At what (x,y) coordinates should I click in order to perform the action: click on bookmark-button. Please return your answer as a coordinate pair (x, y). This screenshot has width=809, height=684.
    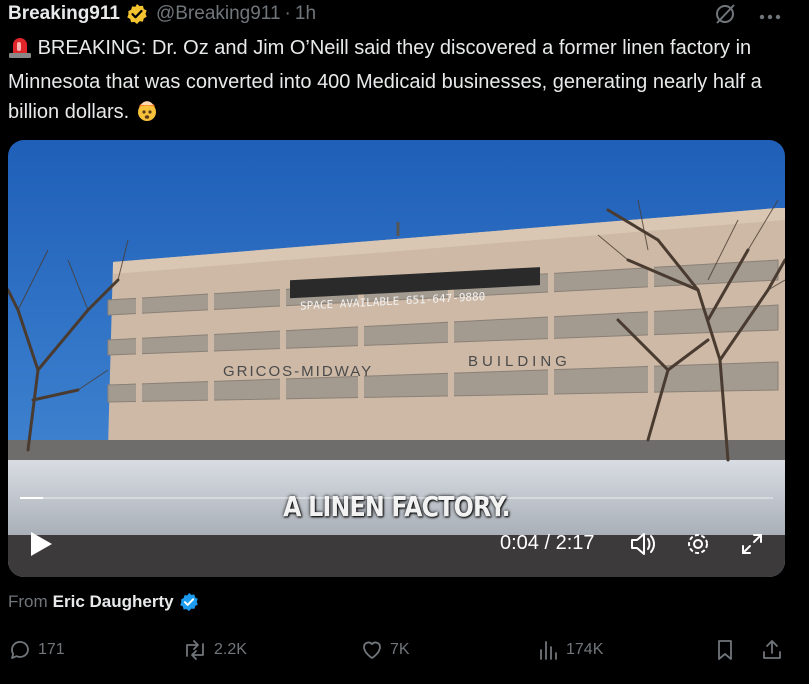
    Looking at the image, I should click on (725, 650).